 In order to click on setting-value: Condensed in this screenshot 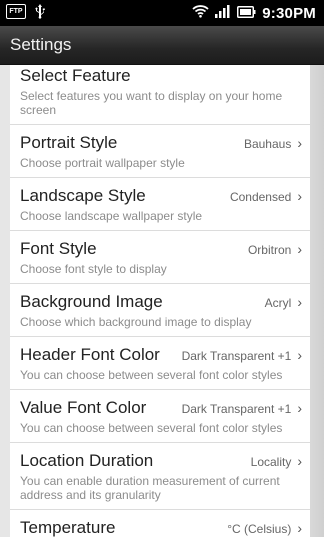, I will do `click(260, 197)`.